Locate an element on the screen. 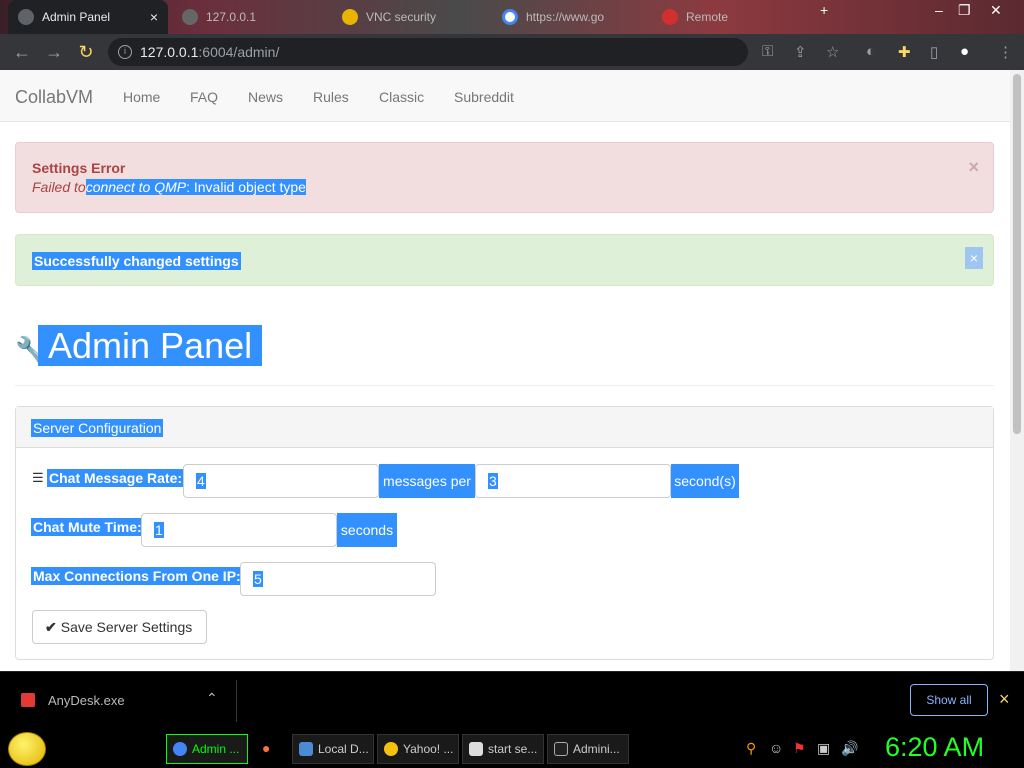 This screenshot has width=1024, height=768. download-bar: AnyDesk.exe ⌃ Show all × is located at coordinates (512, 700).